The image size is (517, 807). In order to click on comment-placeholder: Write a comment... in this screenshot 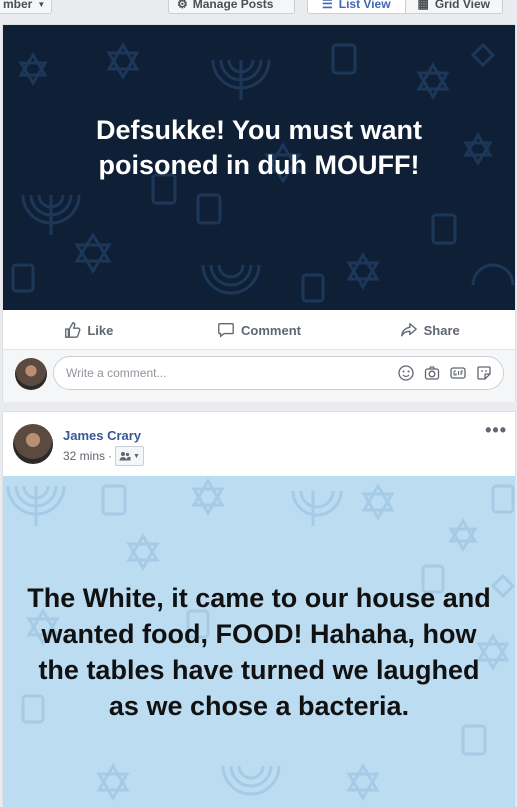, I will do `click(116, 373)`.